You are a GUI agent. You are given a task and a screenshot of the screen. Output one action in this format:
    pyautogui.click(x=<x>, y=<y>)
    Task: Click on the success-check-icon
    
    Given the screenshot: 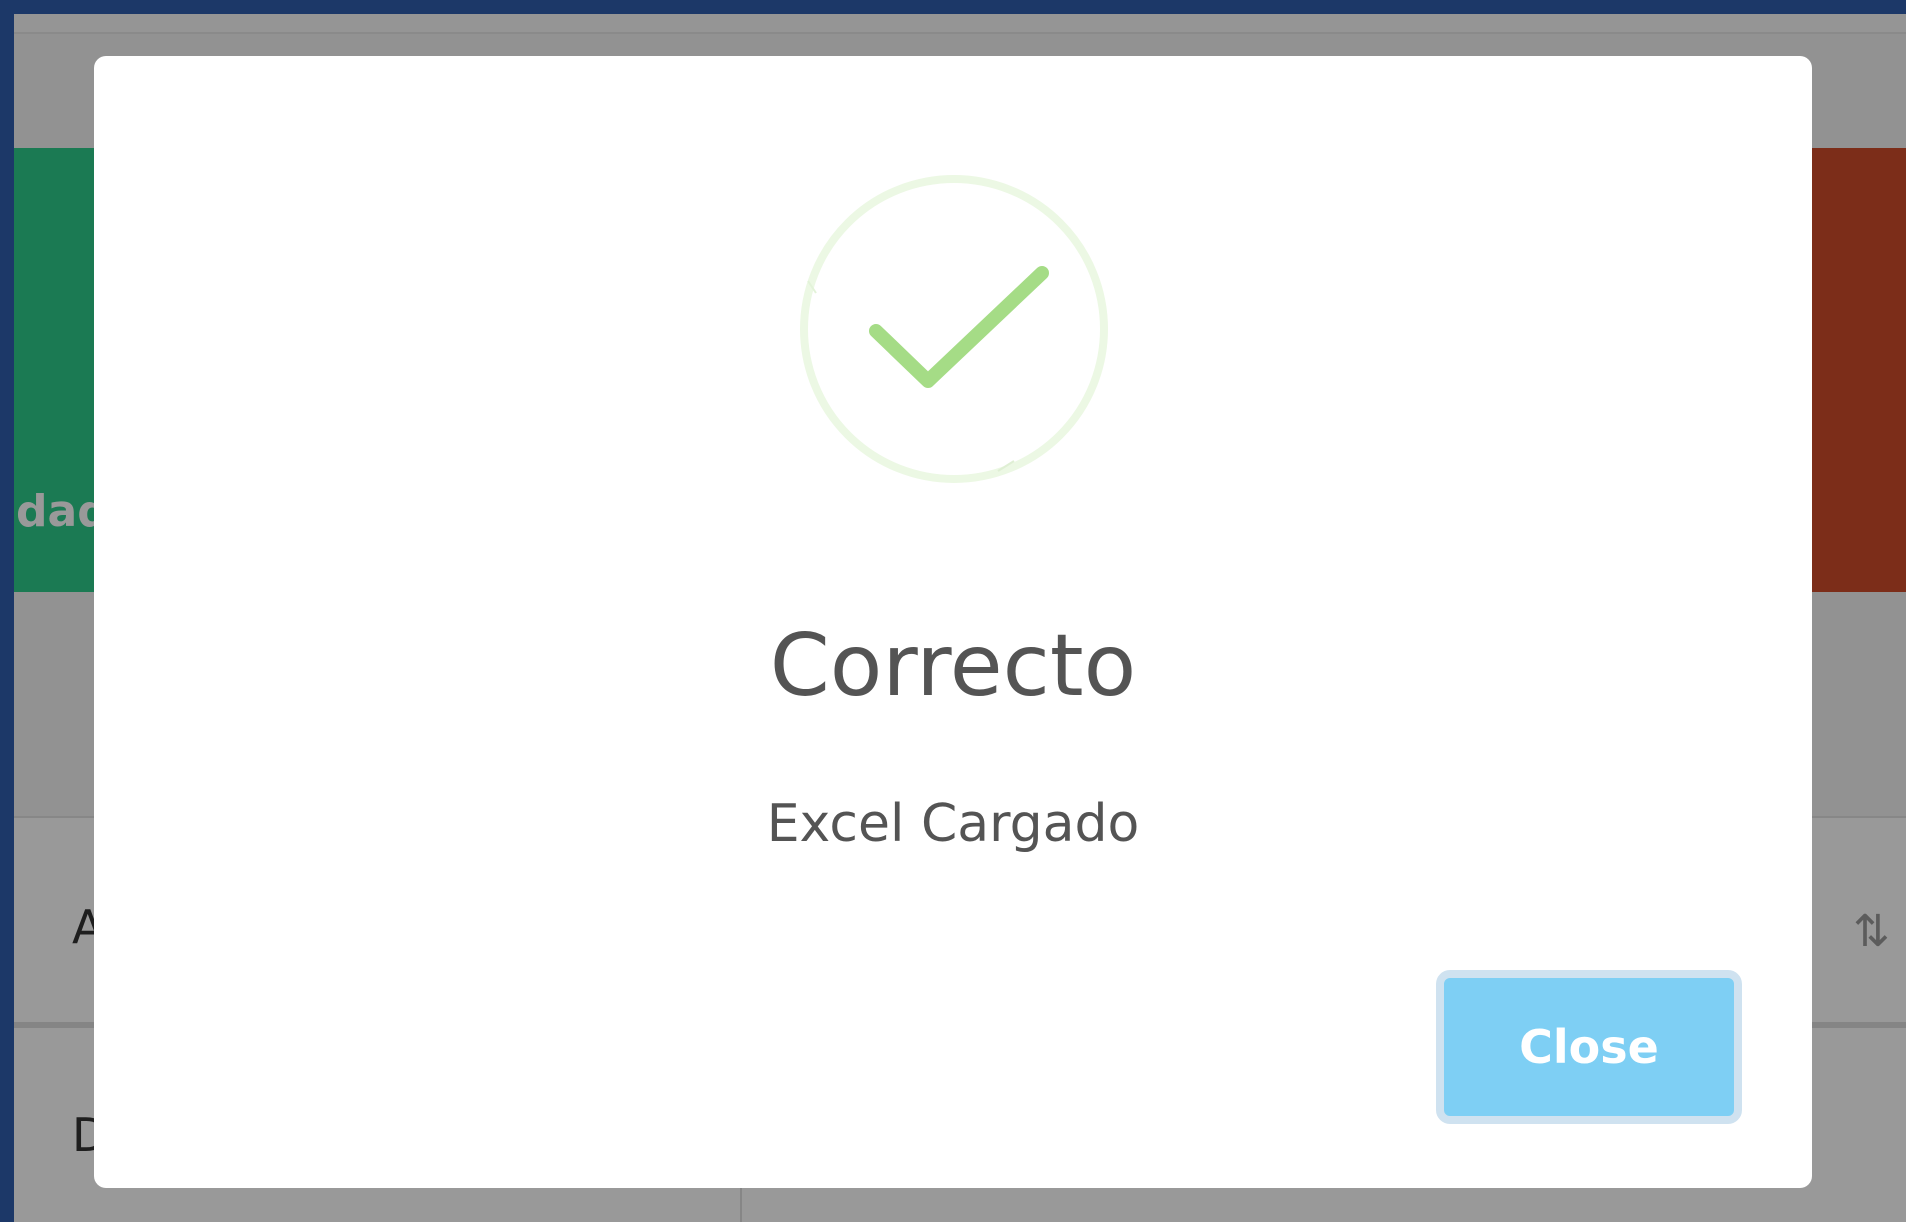 What is the action you would take?
    pyautogui.click(x=954, y=329)
    